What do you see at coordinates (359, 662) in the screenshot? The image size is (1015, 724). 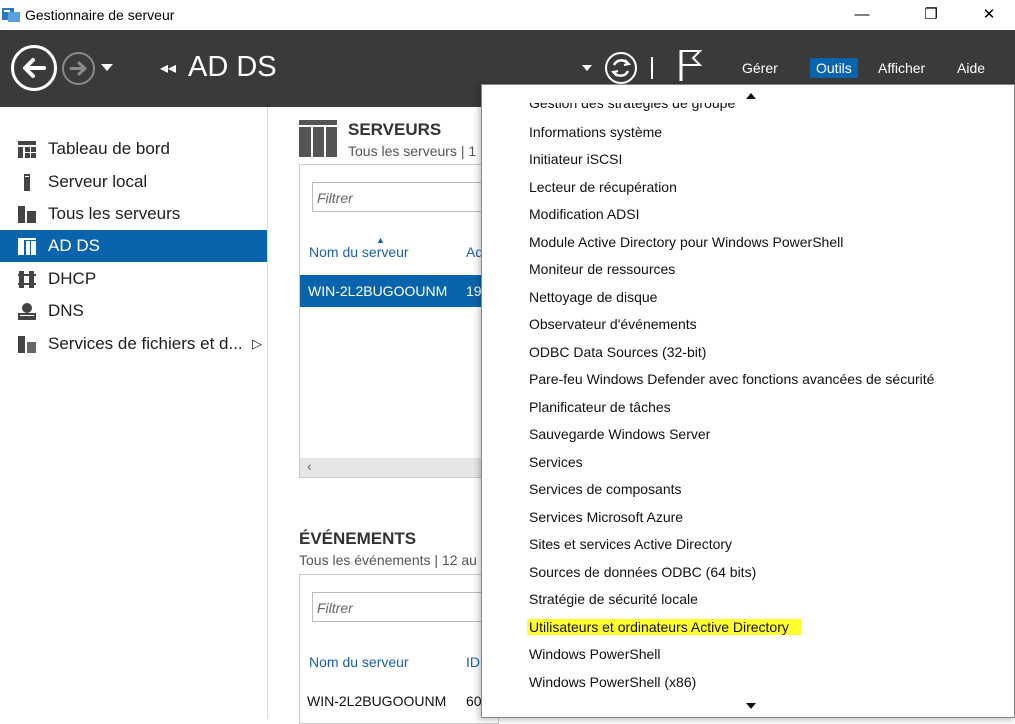 I see `events-col-name: Nom du serveur` at bounding box center [359, 662].